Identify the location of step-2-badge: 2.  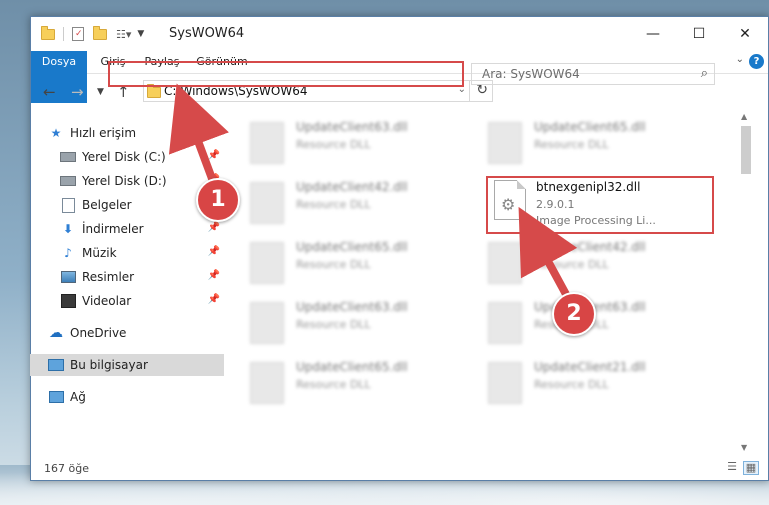
(574, 314).